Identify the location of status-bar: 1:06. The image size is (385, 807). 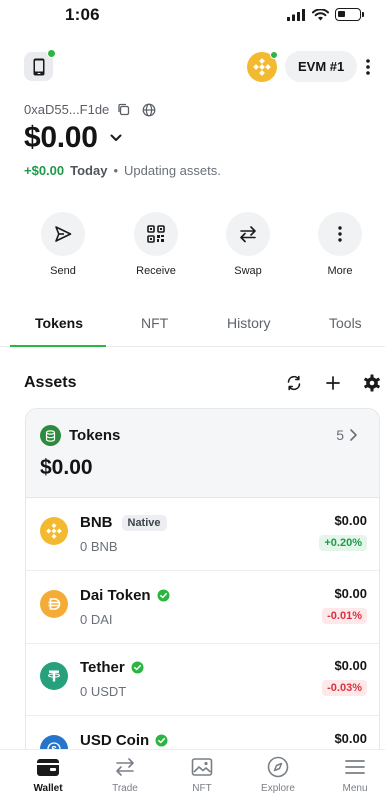
(192, 17).